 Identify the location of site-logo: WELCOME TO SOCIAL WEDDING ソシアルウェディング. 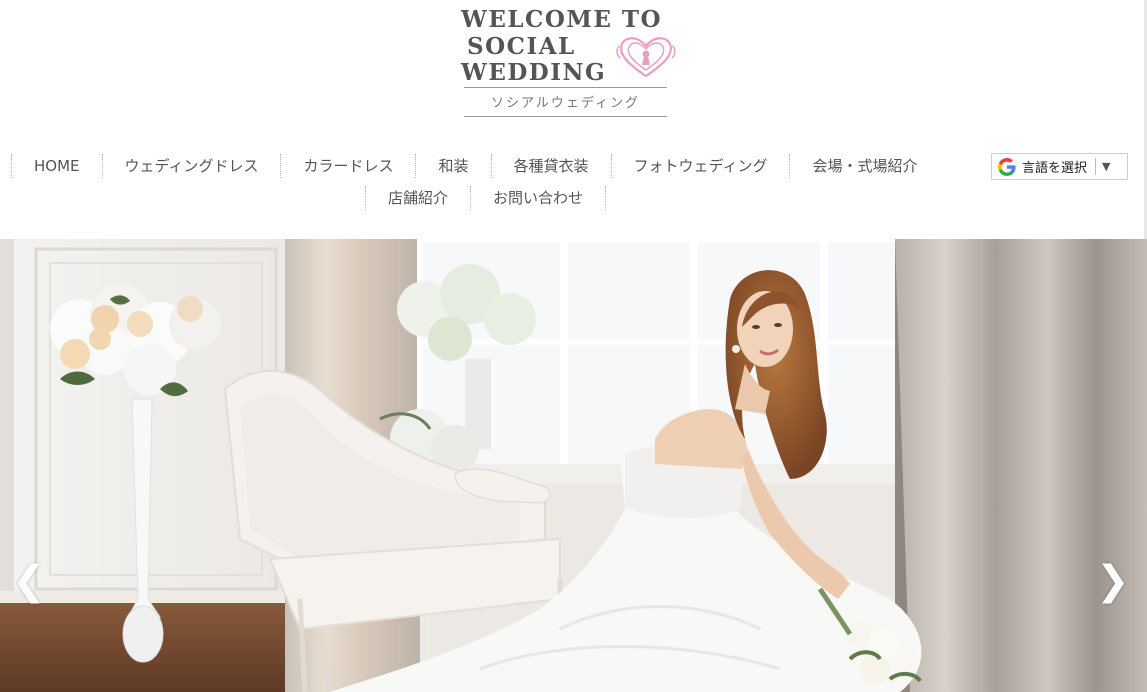
(568, 63).